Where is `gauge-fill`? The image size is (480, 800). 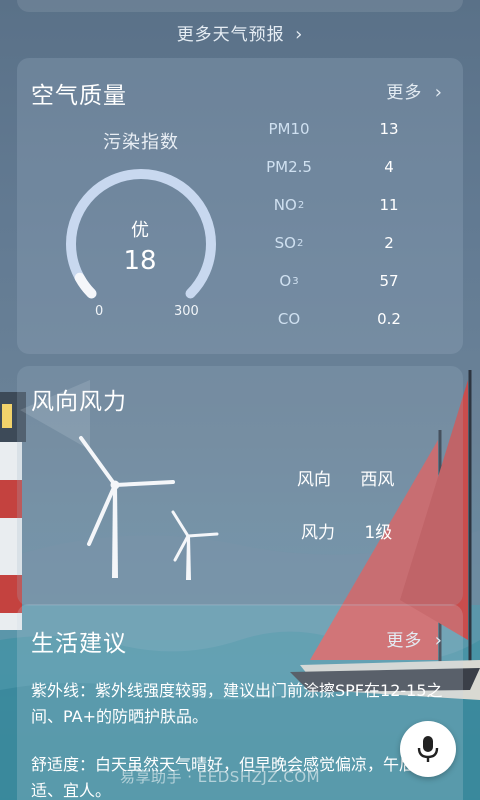
gauge-fill is located at coordinates (85, 285).